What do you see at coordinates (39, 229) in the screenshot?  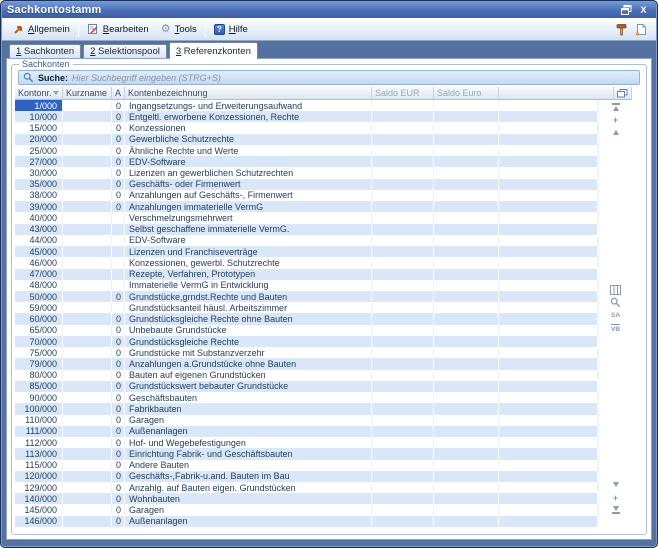 I see `cell-kontonr: 43/000` at bounding box center [39, 229].